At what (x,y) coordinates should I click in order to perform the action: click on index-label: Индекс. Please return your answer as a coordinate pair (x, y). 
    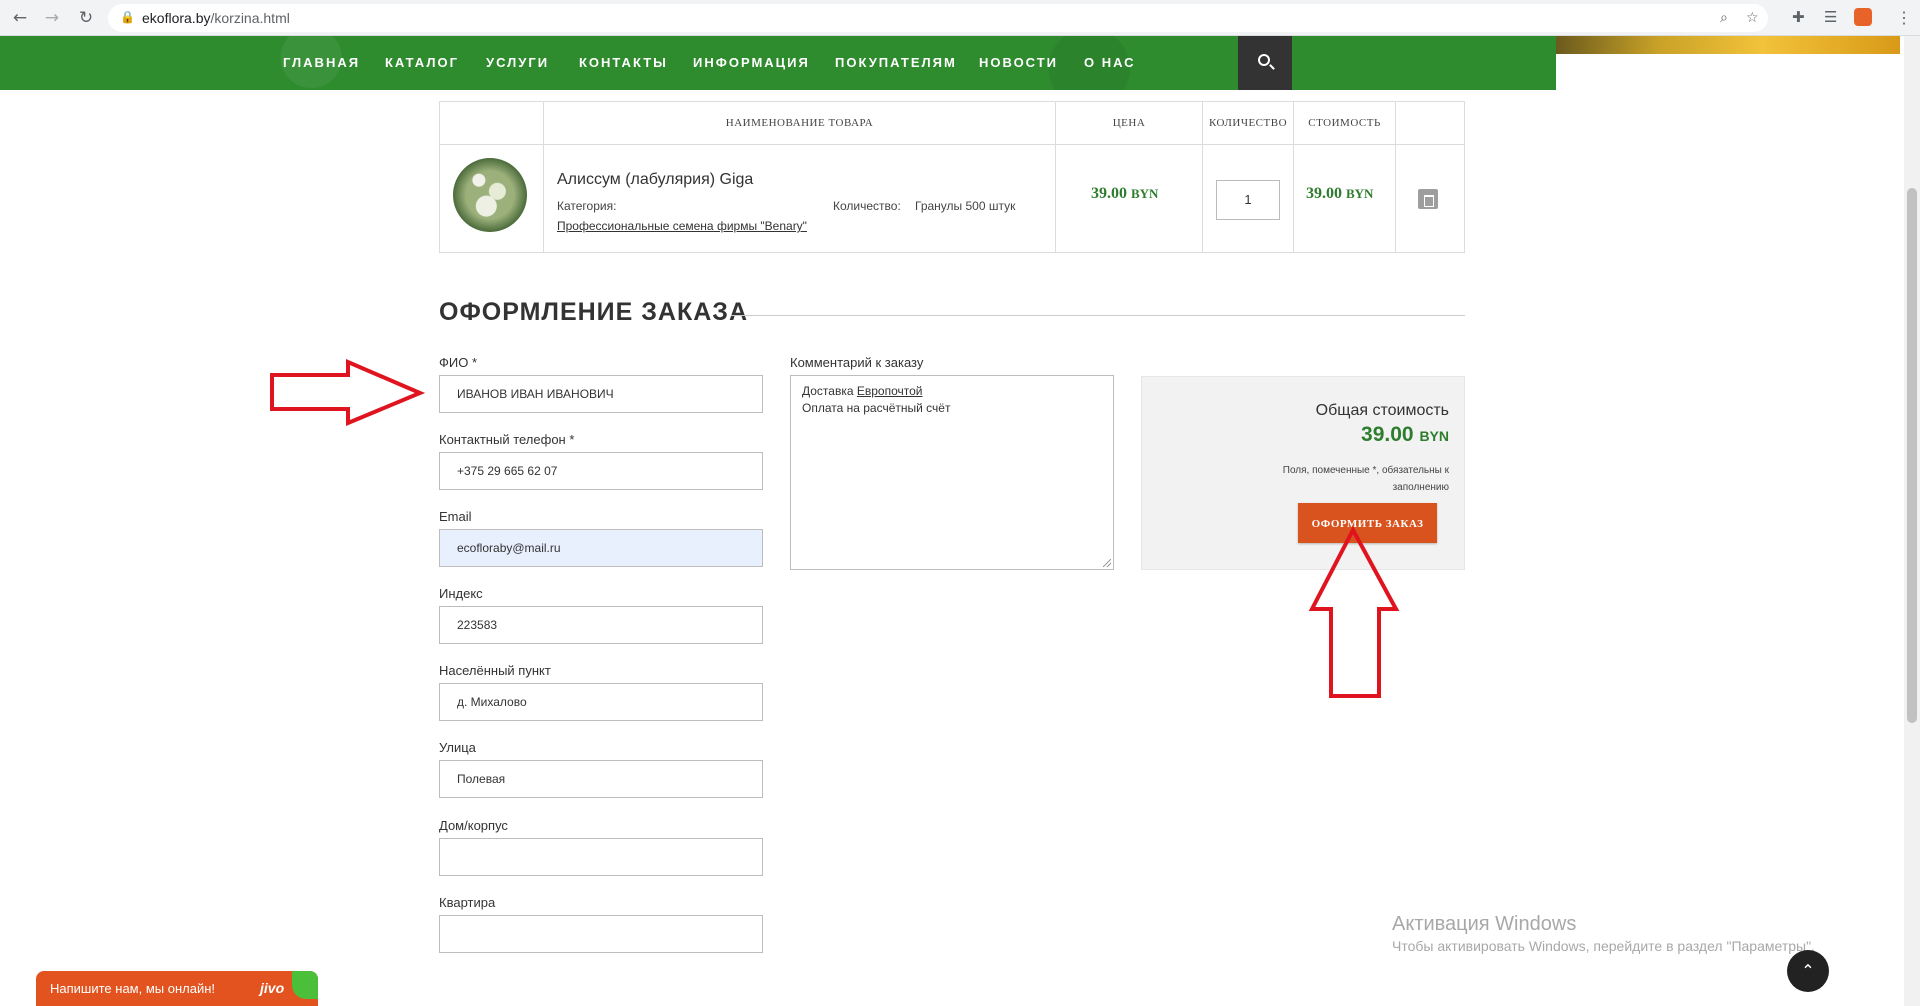
    Looking at the image, I should click on (461, 593).